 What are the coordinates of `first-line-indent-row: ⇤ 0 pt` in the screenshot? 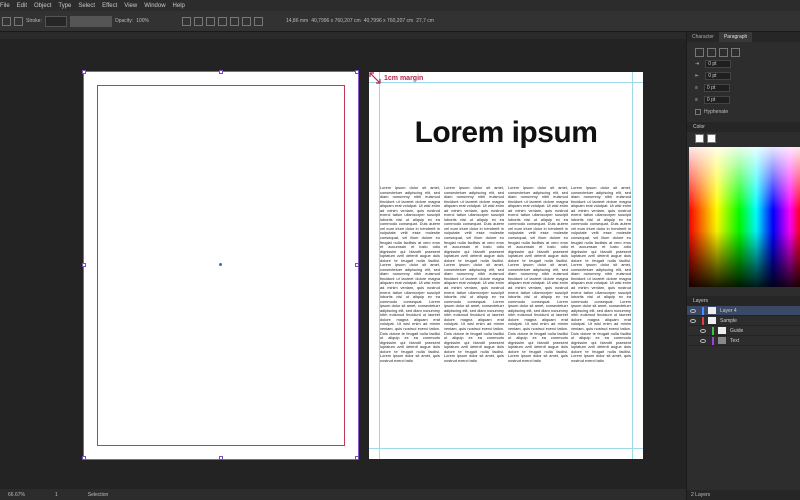 It's located at (743, 76).